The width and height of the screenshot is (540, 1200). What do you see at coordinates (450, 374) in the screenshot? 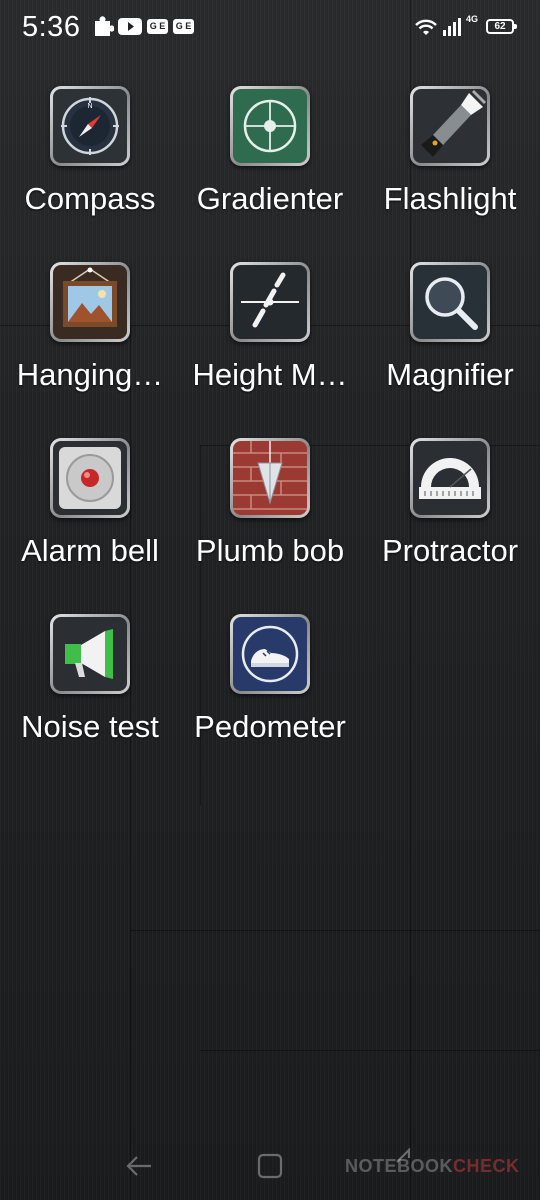
I see `app-label: Magnifier` at bounding box center [450, 374].